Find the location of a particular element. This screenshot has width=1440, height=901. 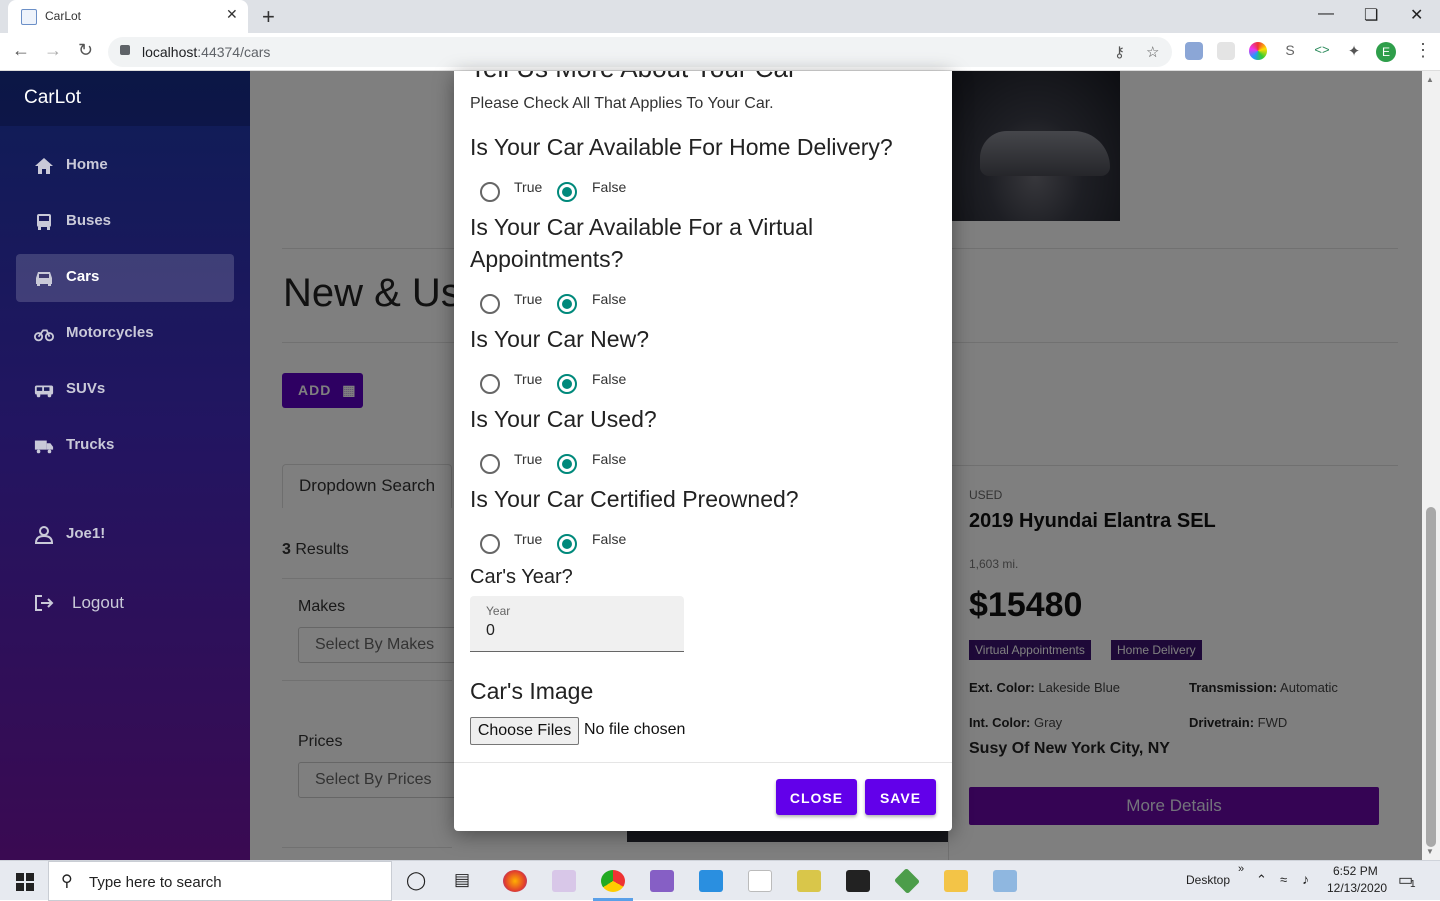

image-heading: Car's Image is located at coordinates (532, 691).